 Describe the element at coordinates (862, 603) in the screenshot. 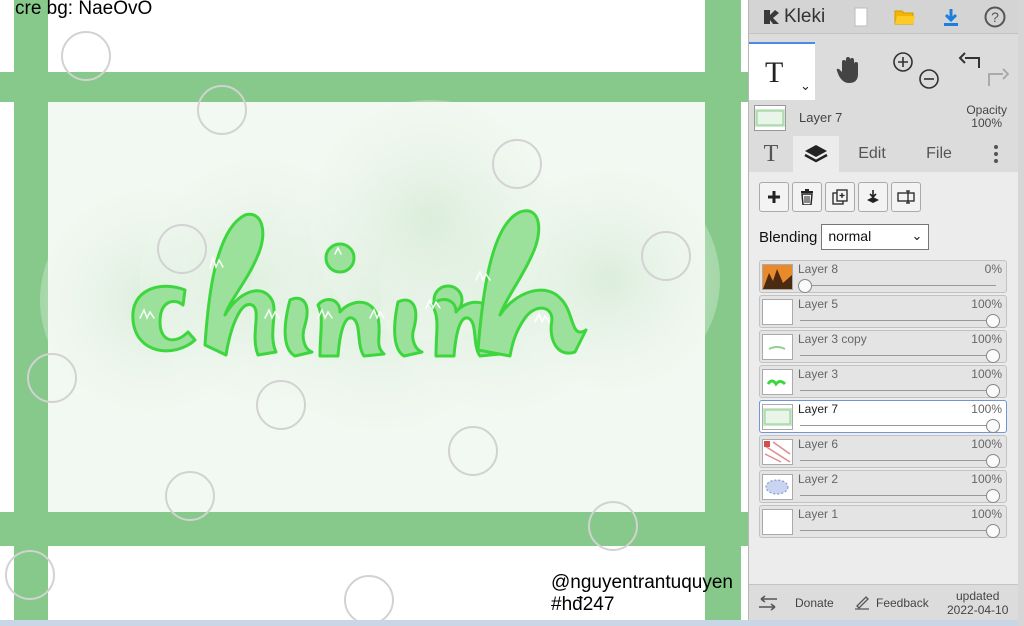

I see `feedback-pen-icon` at that location.